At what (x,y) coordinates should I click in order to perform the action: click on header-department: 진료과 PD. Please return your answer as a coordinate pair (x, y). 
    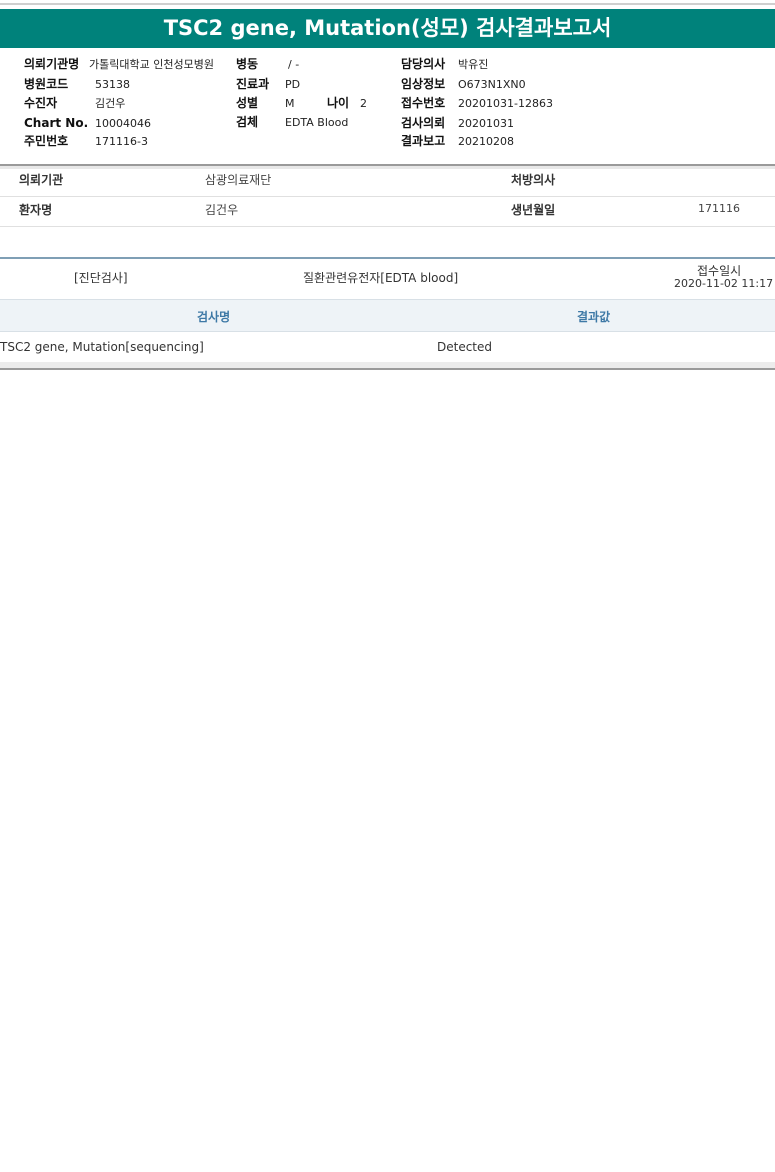
    Looking at the image, I should click on (268, 84).